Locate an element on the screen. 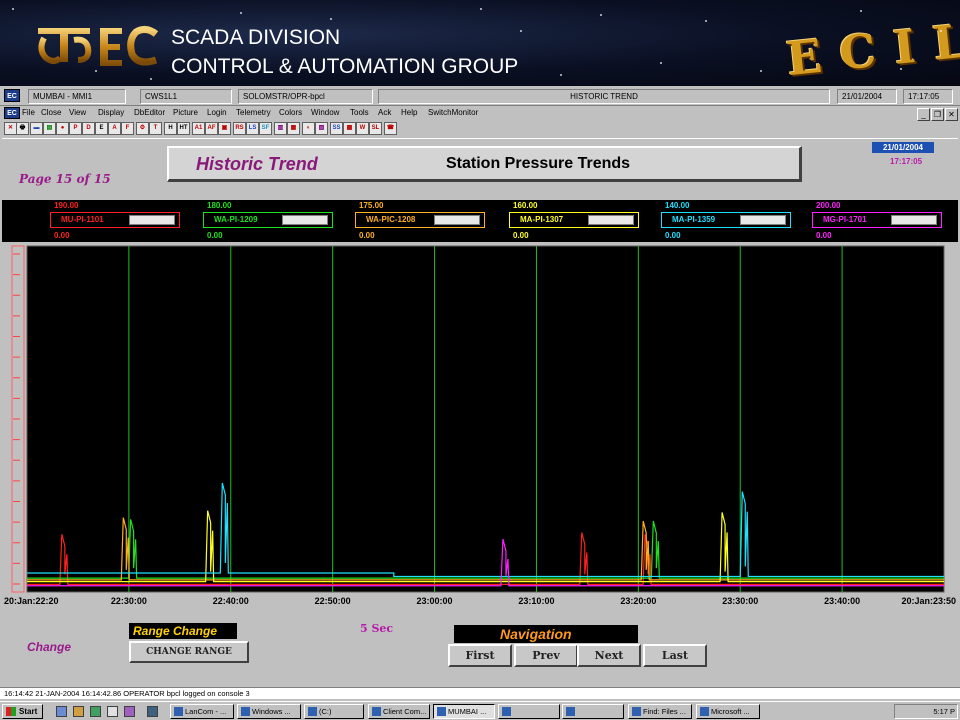 This screenshot has height=720, width=960. menu-app-icon: EC is located at coordinates (12, 113).